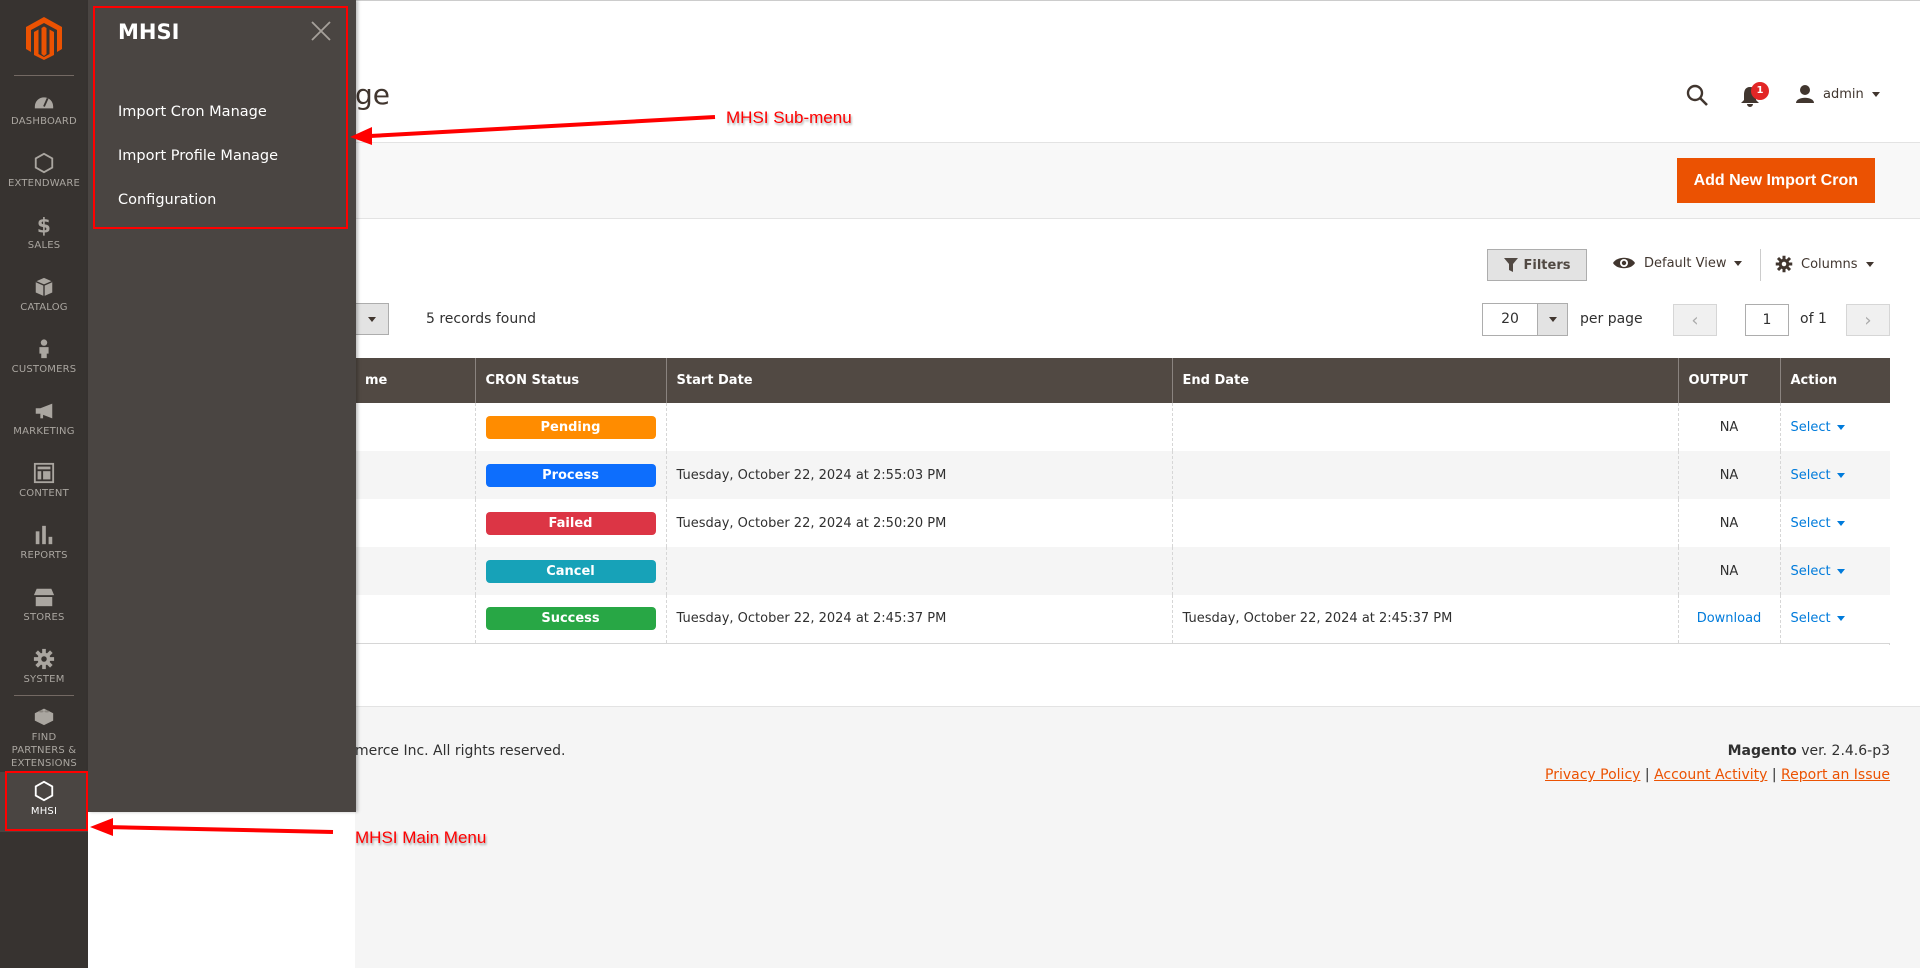 The width and height of the screenshot is (1920, 968). Describe the element at coordinates (44, 349) in the screenshot. I see `person-icon` at that location.